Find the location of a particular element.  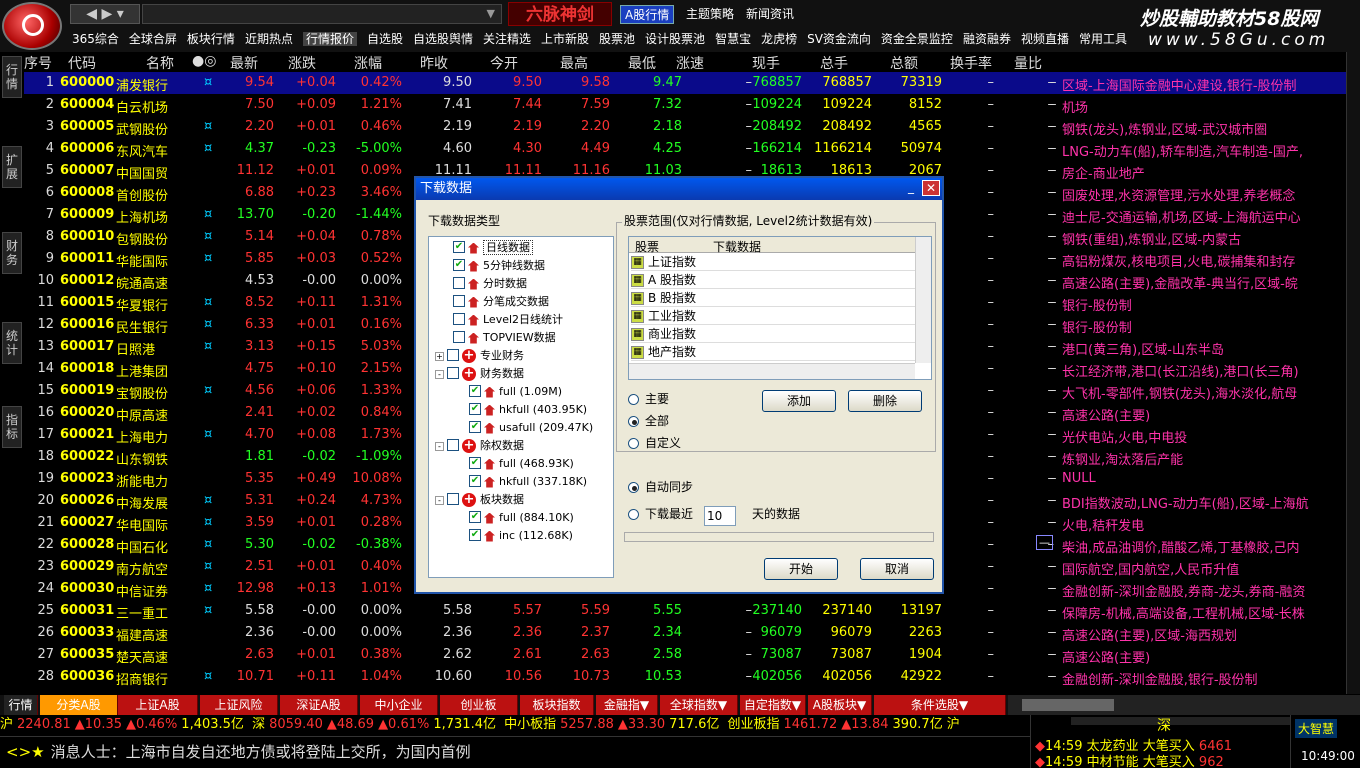

list-hscrollbar is located at coordinates (772, 371).